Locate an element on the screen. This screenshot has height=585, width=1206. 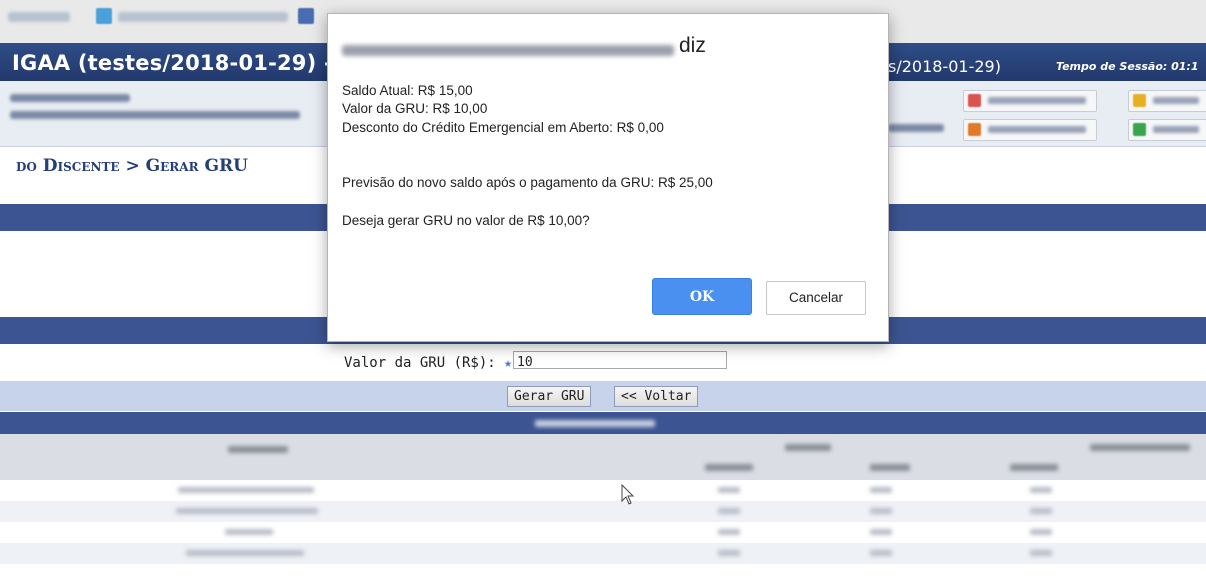
gru-value-label: Valor da GRU (R$): ★ is located at coordinates (428, 363).